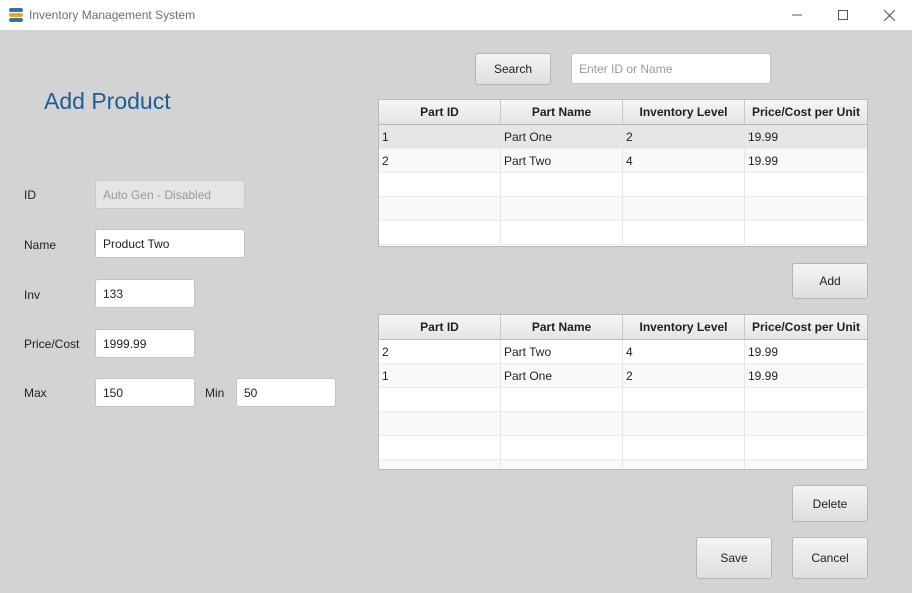  What do you see at coordinates (52, 344) in the screenshot?
I see `price-label: Price/Cost` at bounding box center [52, 344].